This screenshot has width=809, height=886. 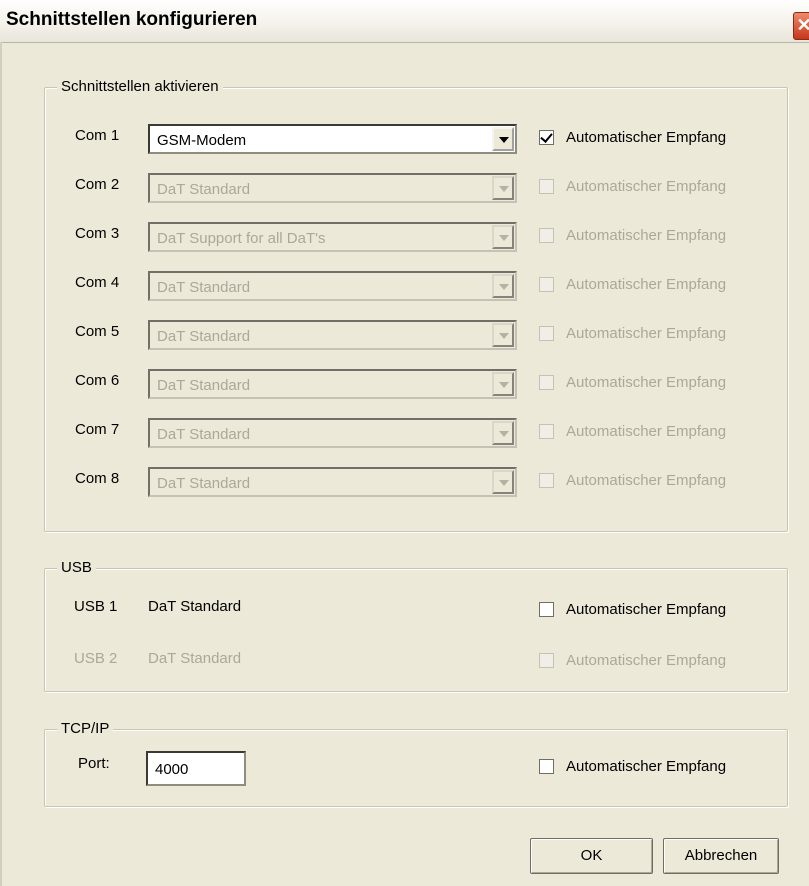 I want to click on com1-auto-label: Automatischer Empfang, so click(x=646, y=137).